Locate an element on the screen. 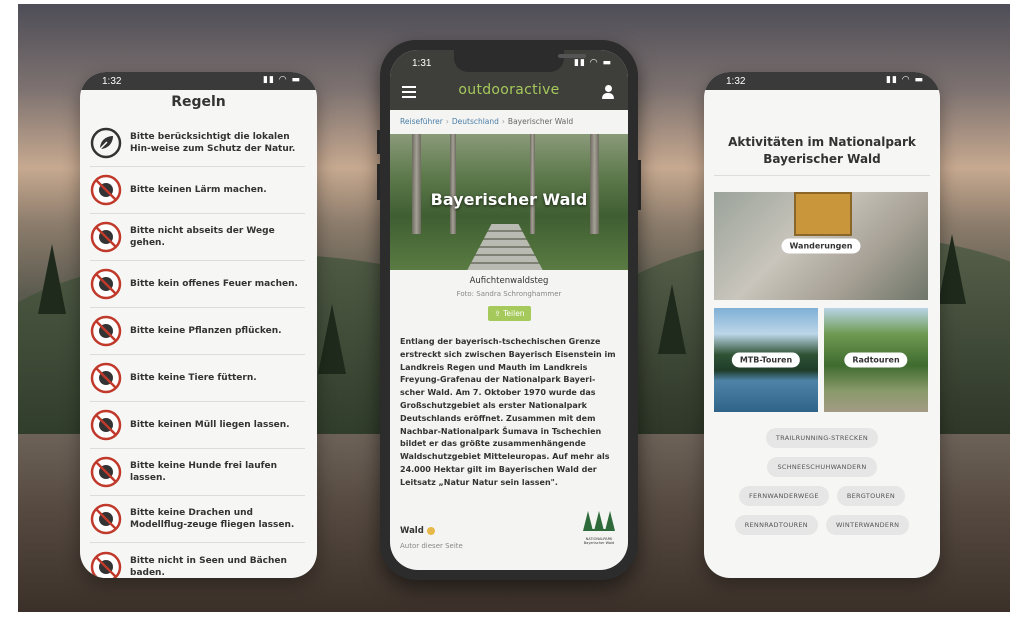  no-feeding-animals-icon is located at coordinates (106, 378).